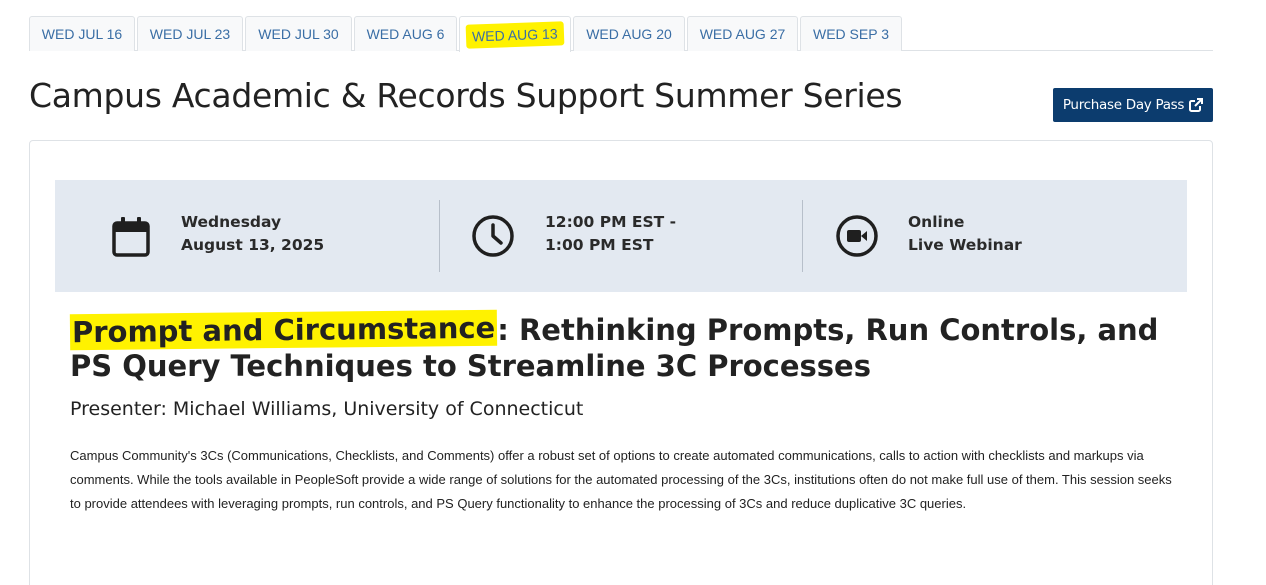  What do you see at coordinates (611, 222) in the screenshot?
I see `time-start: 12:00 PM EST -` at bounding box center [611, 222].